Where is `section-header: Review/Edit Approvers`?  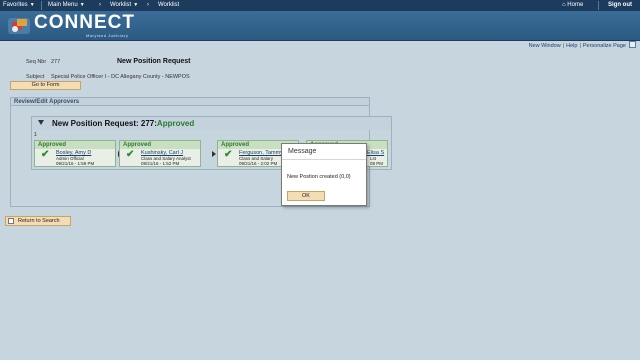 section-header: Review/Edit Approvers is located at coordinates (190, 101).